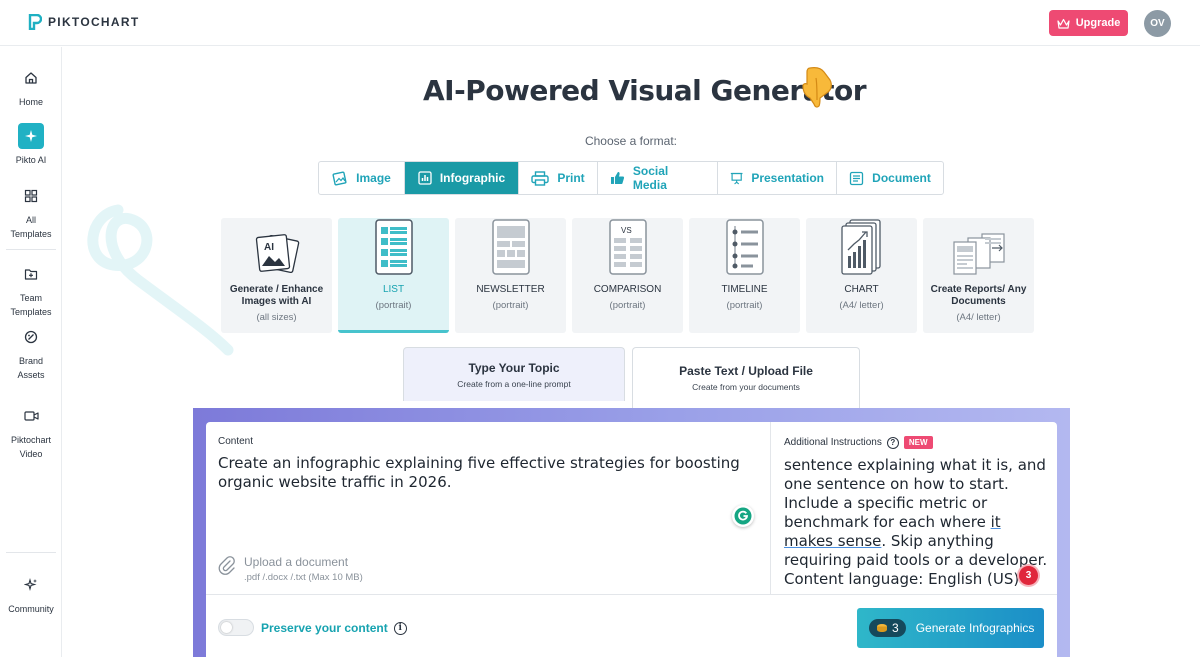 This screenshot has width=1200, height=657. I want to click on video-icon, so click(31, 416).